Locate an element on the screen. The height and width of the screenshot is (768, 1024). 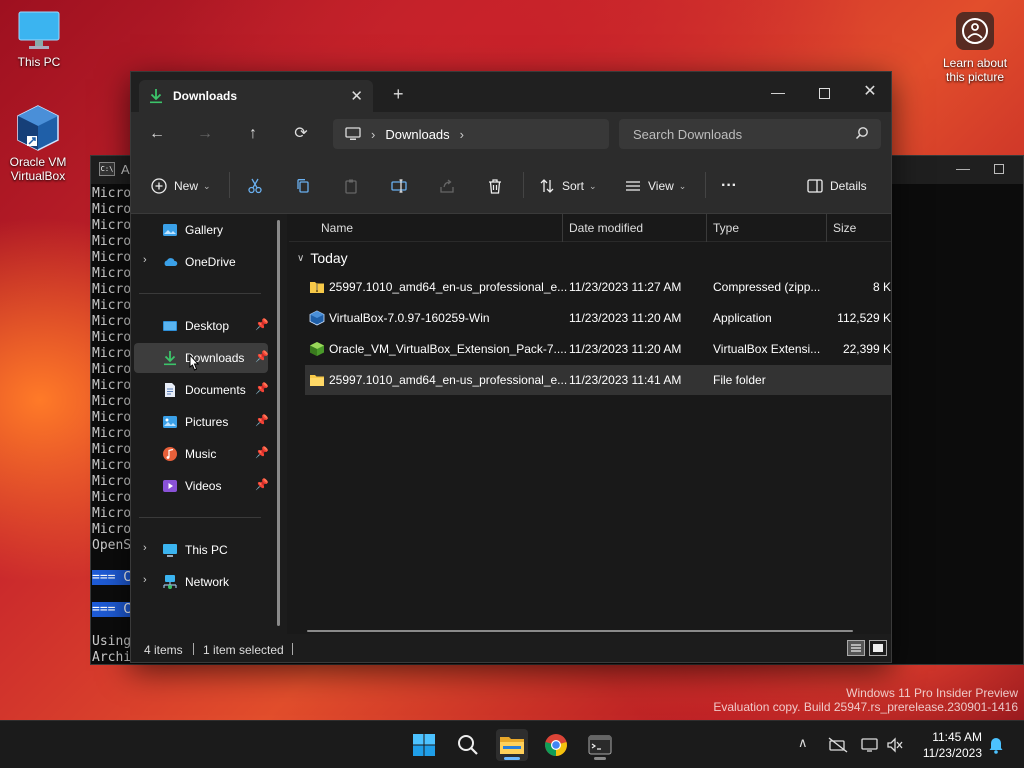
column-headers: Name Date modified Type Size is located at coordinates (590, 228).